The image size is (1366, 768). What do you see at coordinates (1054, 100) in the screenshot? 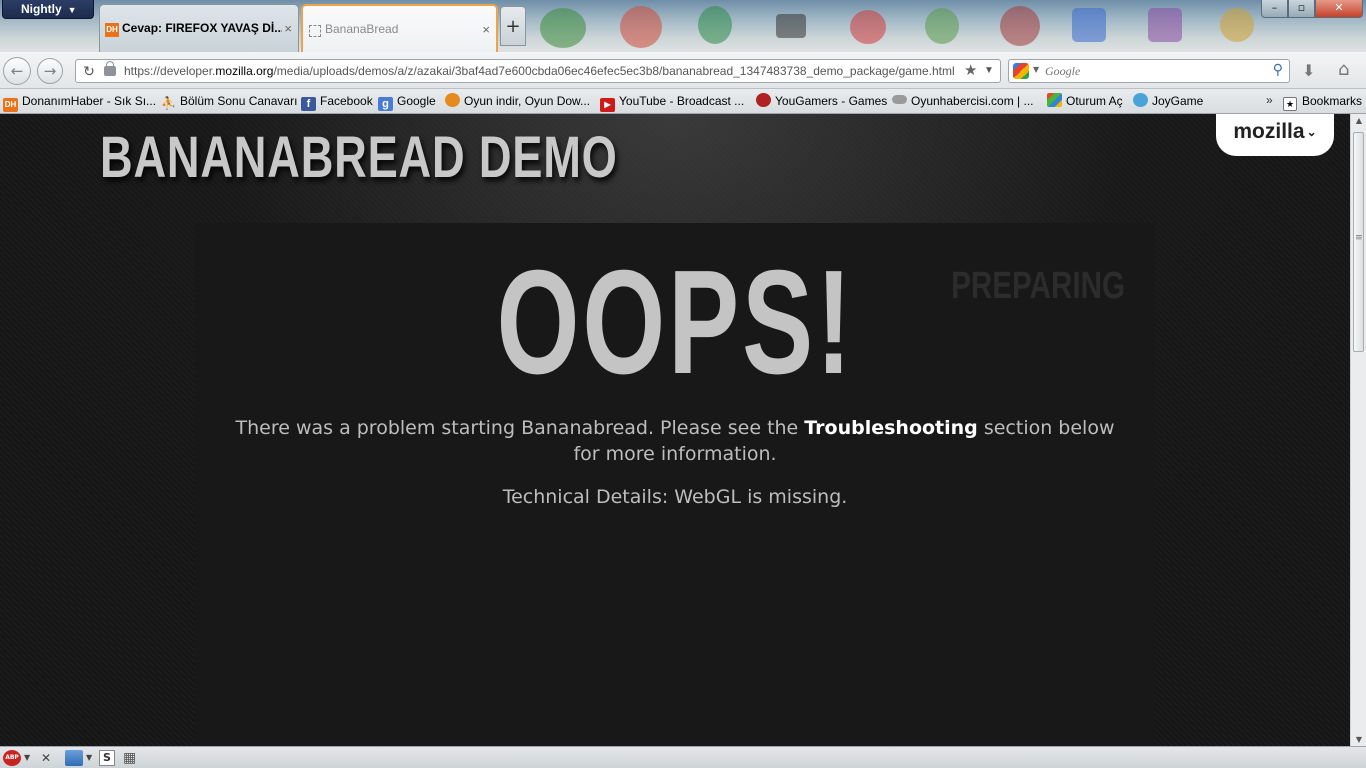
I see `windows-icon` at bounding box center [1054, 100].